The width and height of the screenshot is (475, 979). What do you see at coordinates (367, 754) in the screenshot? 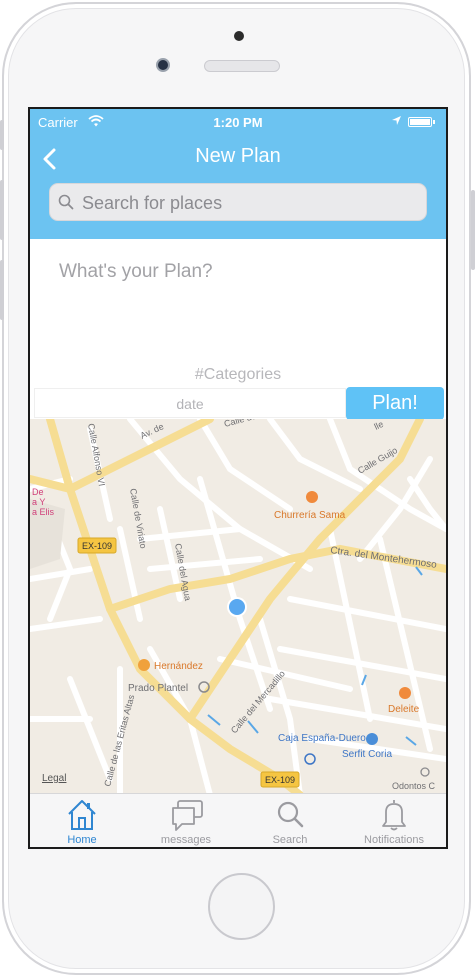
I see `place-label: Serfit Coria` at bounding box center [367, 754].